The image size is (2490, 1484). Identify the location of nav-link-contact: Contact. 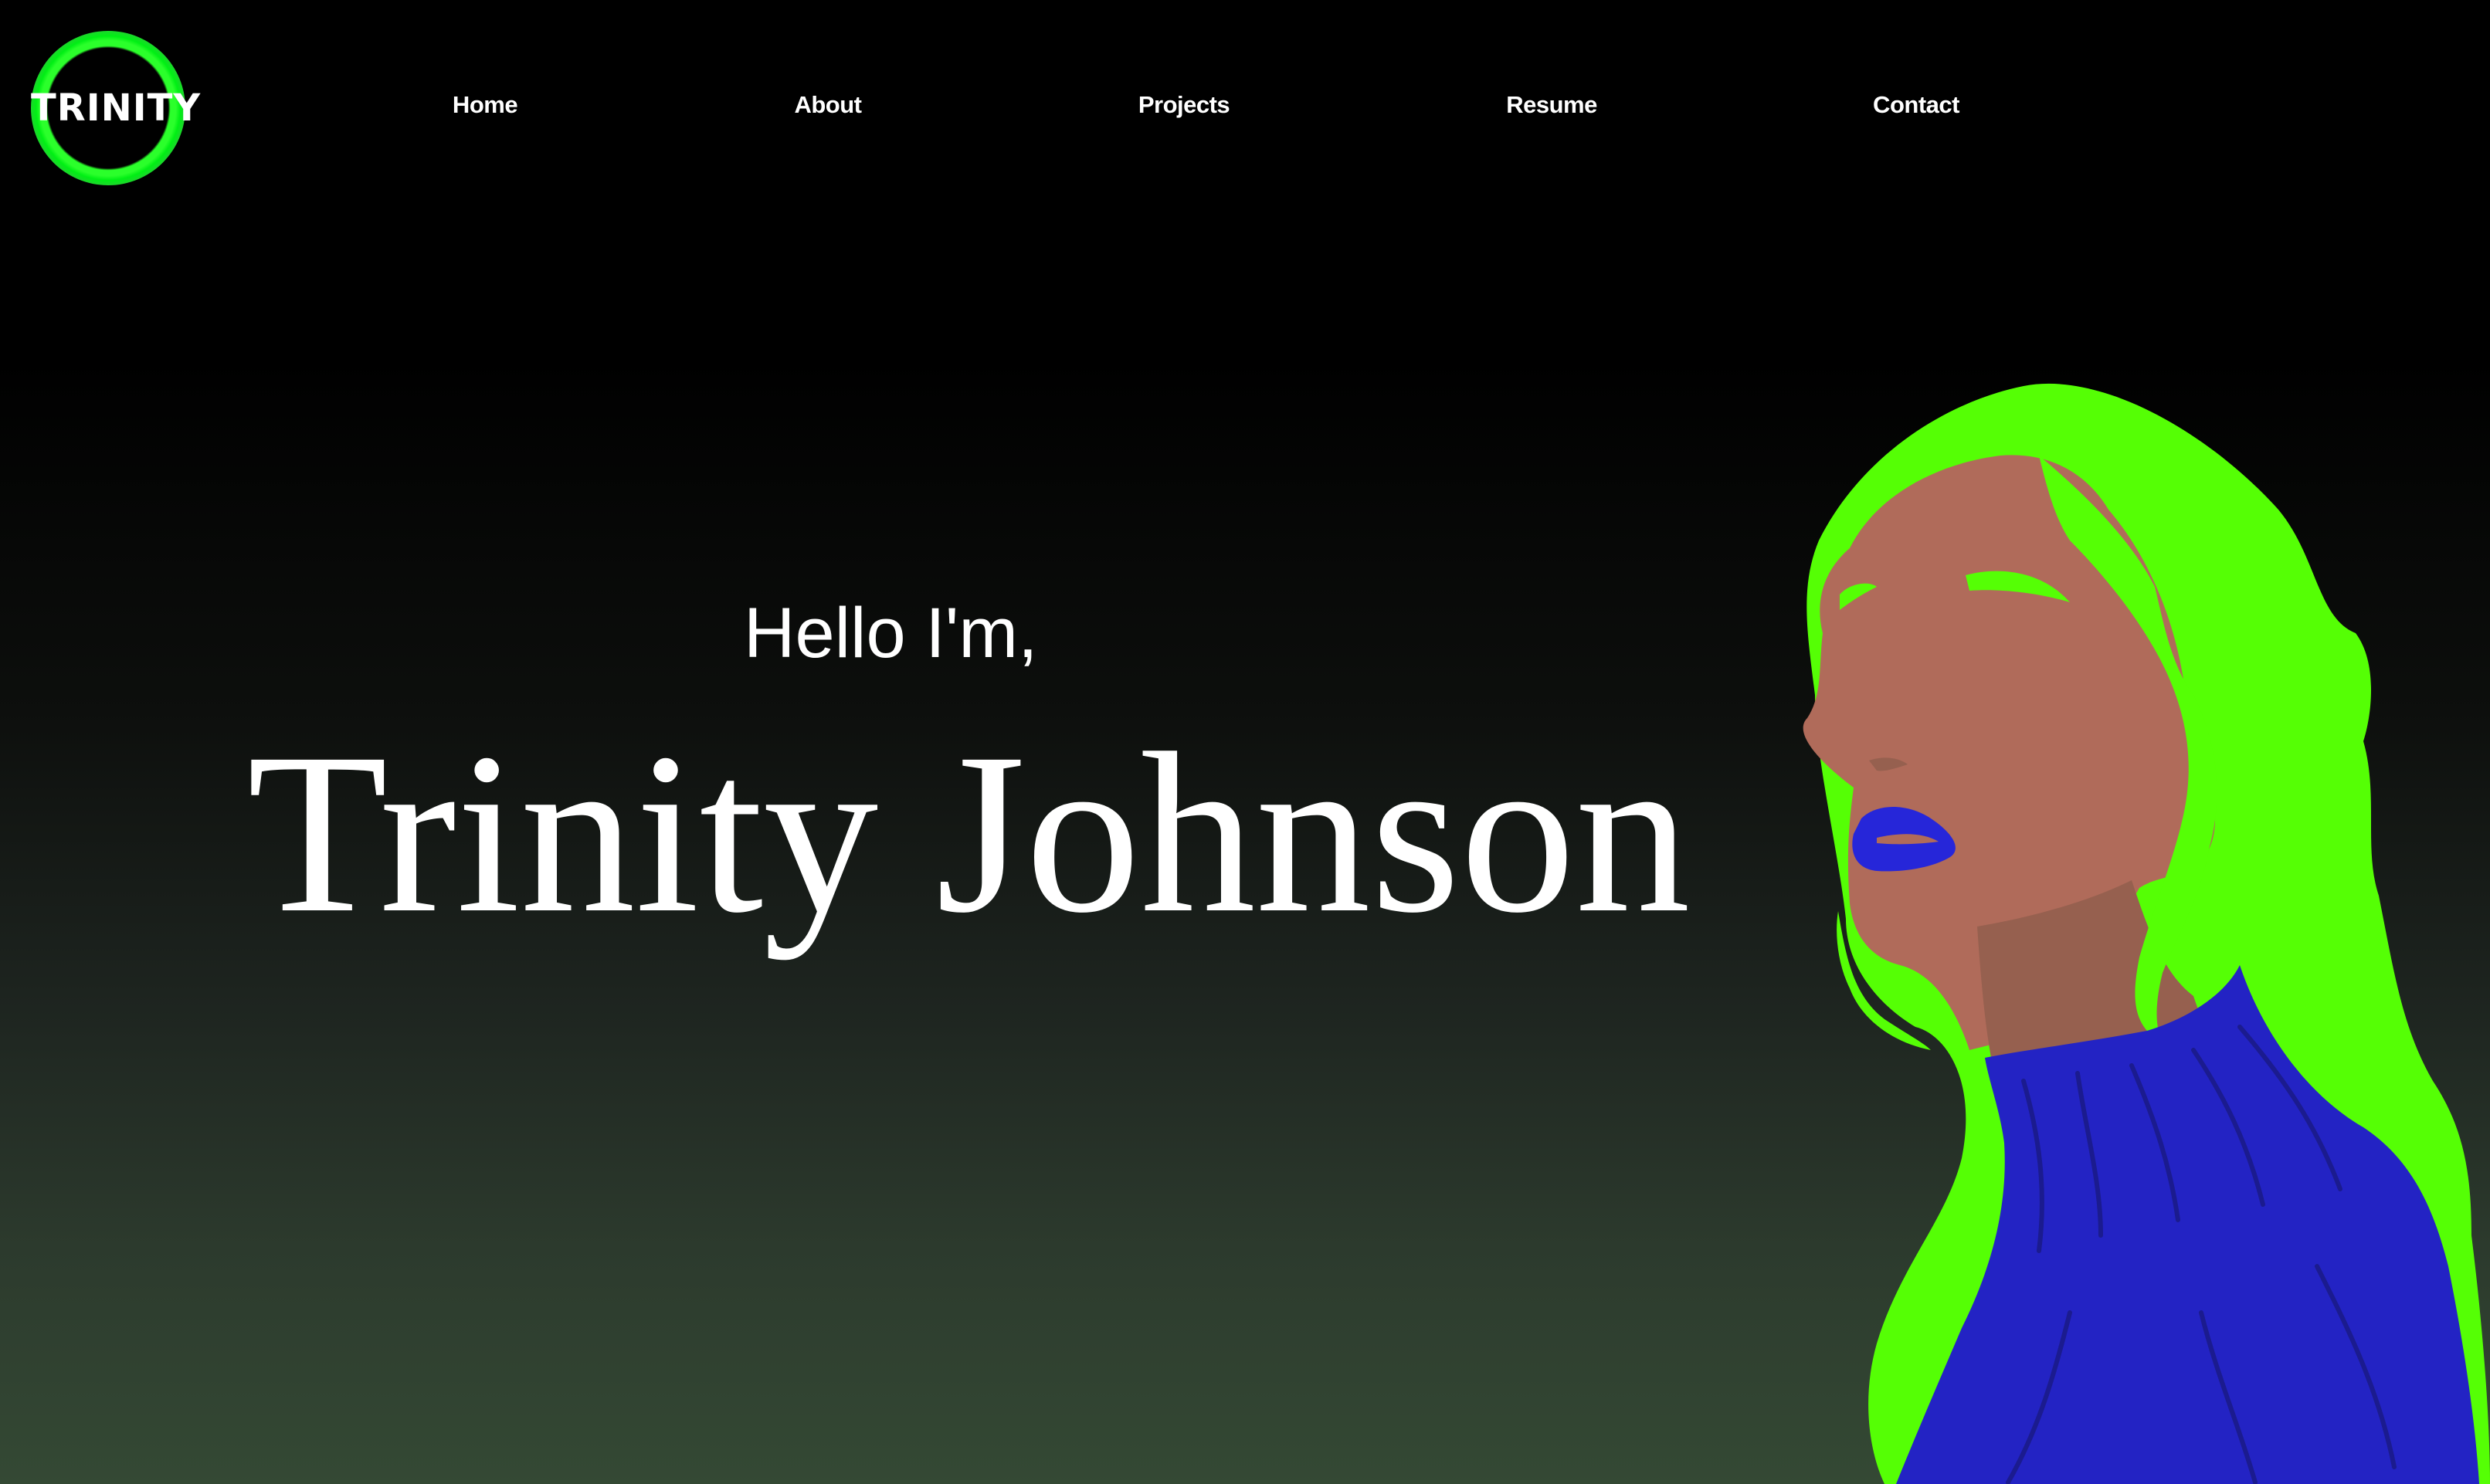
(1916, 105).